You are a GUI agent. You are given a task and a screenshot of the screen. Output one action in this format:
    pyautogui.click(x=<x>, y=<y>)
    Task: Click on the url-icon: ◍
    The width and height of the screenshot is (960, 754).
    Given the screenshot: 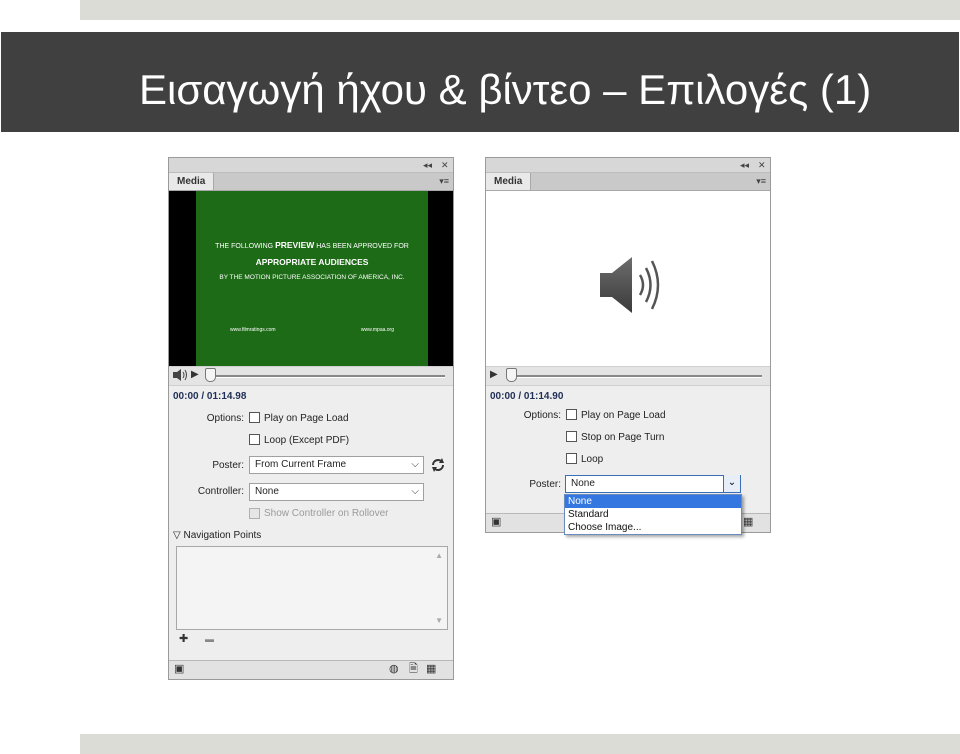 What is the action you would take?
    pyautogui.click(x=394, y=669)
    